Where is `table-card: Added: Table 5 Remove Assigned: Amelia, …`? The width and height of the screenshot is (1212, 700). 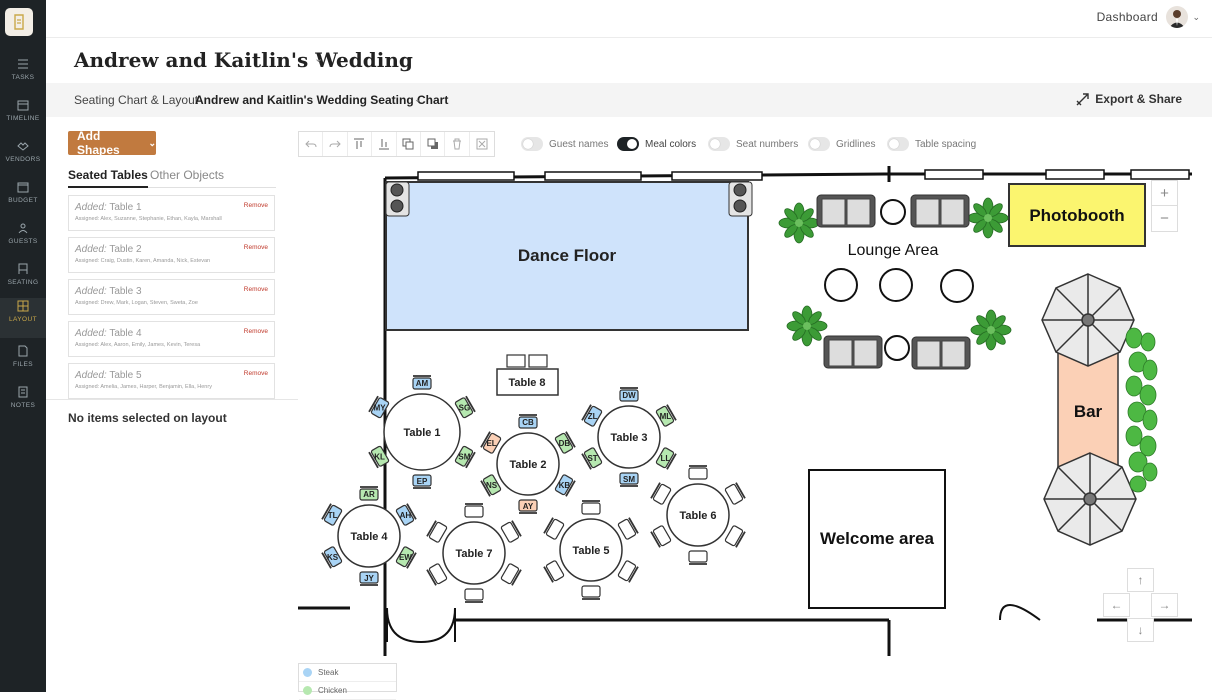 table-card: Added: Table 5 Remove Assigned: Amelia, … is located at coordinates (171, 381).